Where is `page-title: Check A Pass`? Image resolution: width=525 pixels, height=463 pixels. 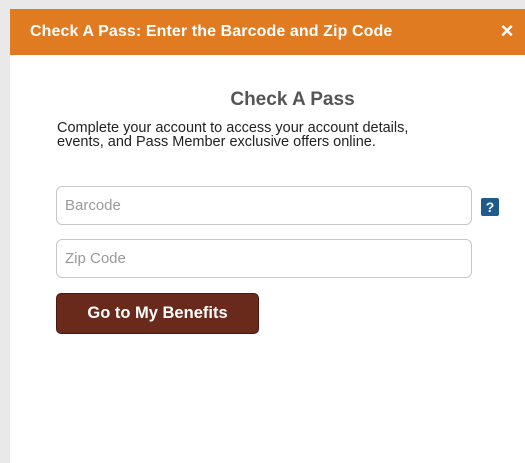
page-title: Check A Pass is located at coordinates (292, 99).